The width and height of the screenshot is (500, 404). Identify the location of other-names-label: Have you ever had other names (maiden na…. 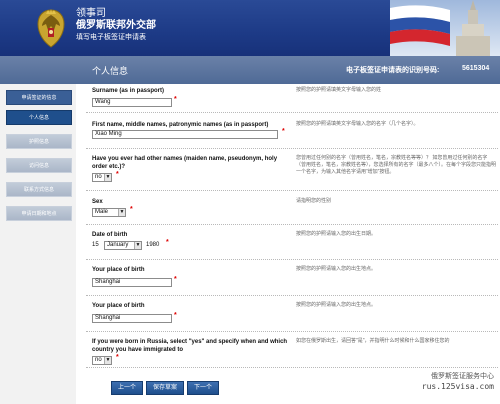
(185, 163).